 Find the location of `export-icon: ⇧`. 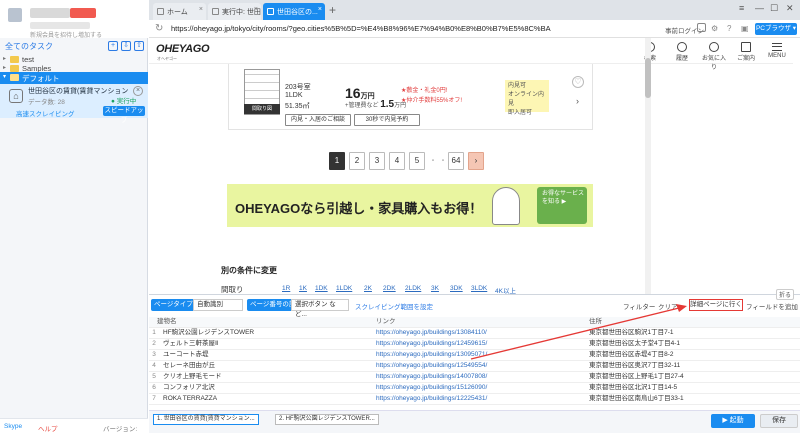

export-icon: ⇧ is located at coordinates (139, 46).